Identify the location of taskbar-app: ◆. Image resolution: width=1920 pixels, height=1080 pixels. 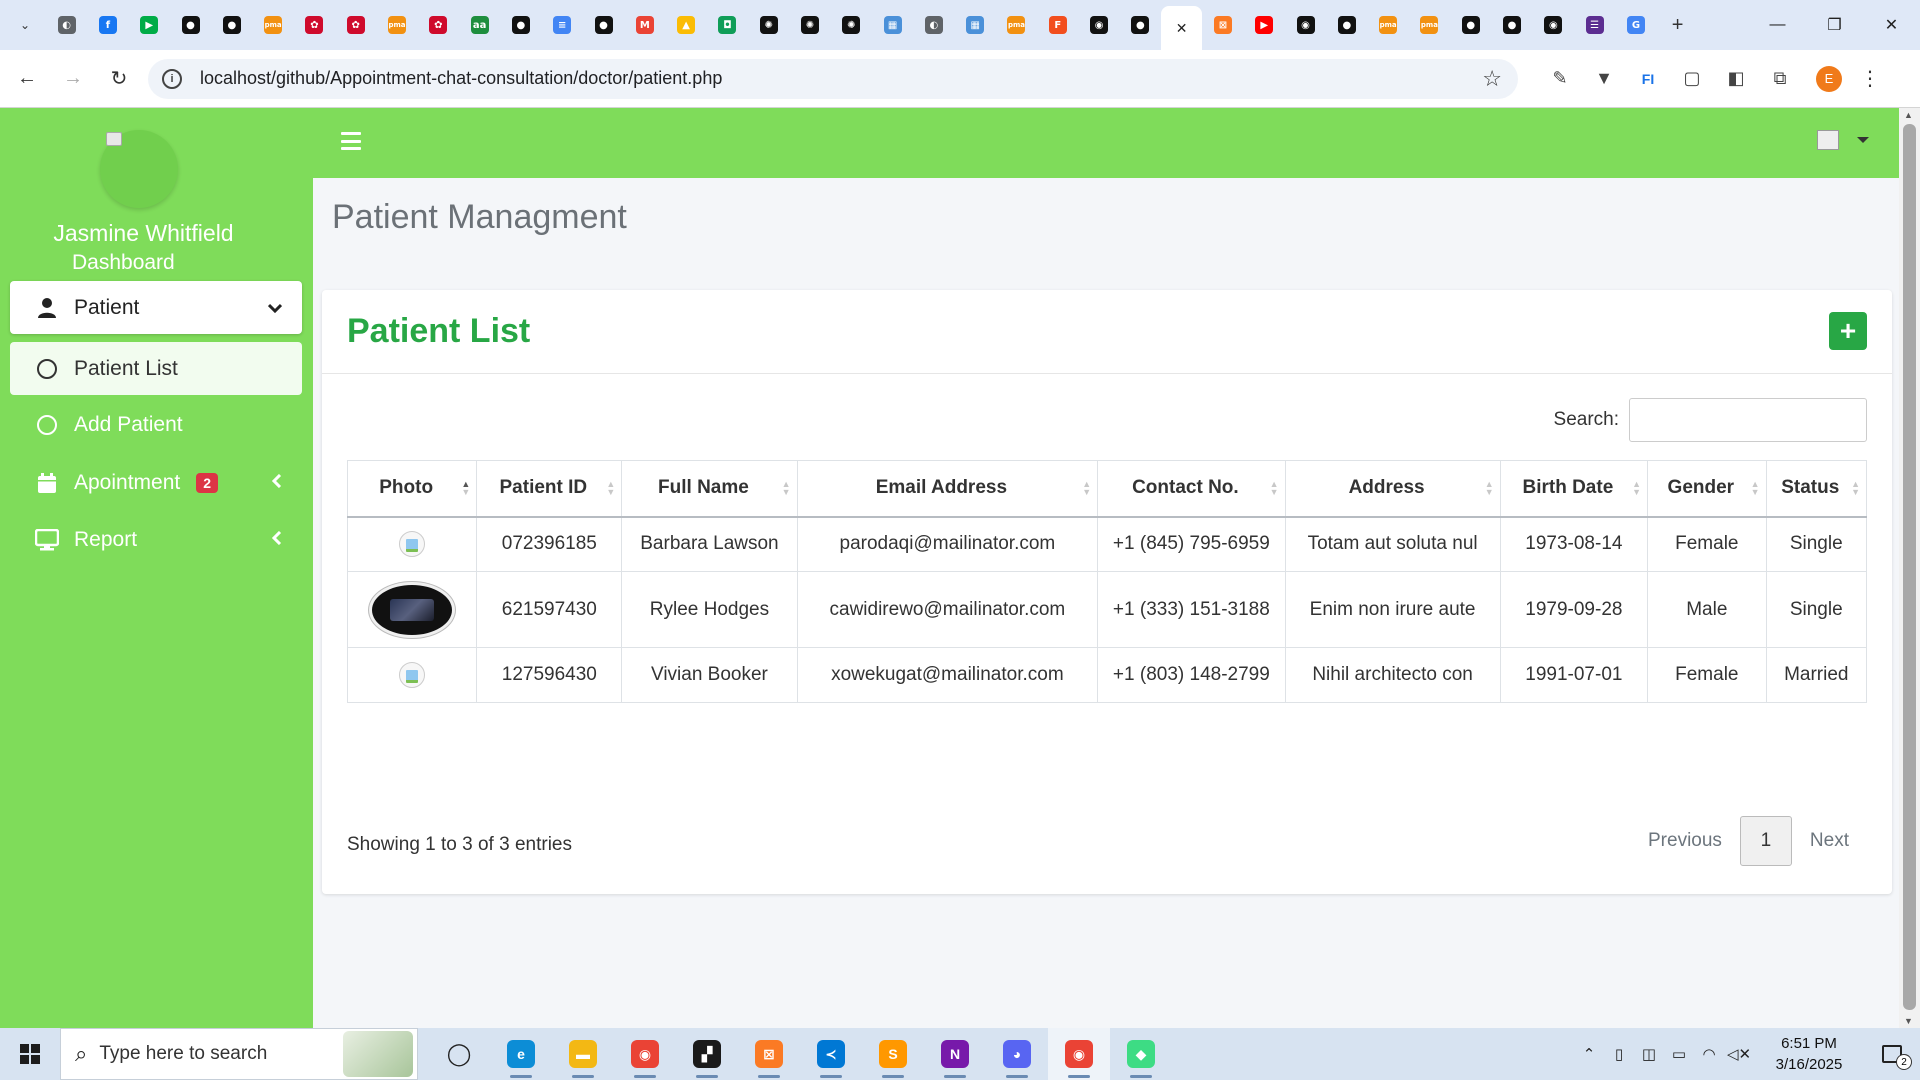
(1141, 1054).